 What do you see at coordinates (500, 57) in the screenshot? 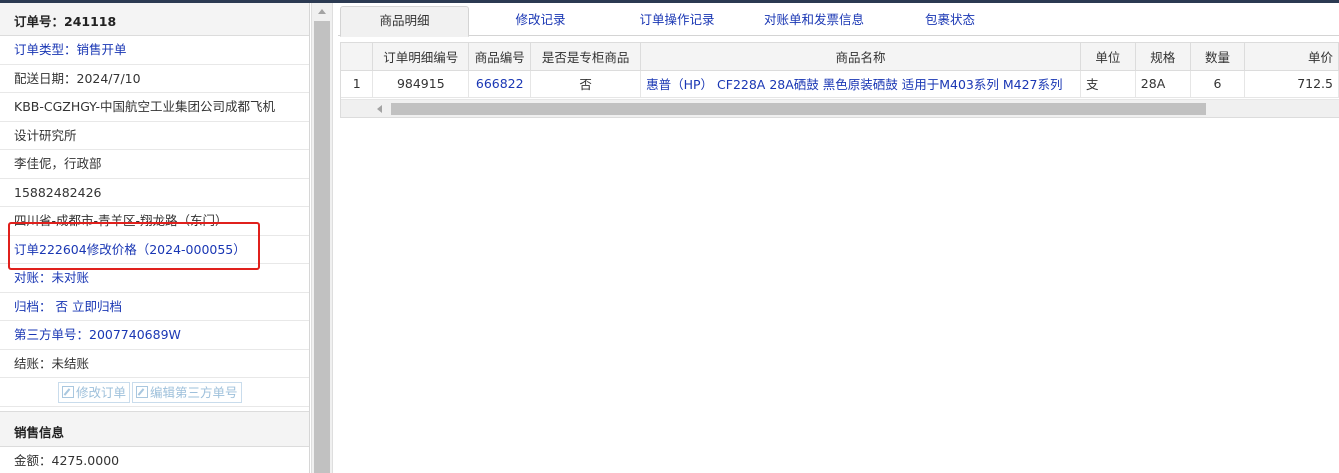
I see `product-id-header: 商品编号` at bounding box center [500, 57].